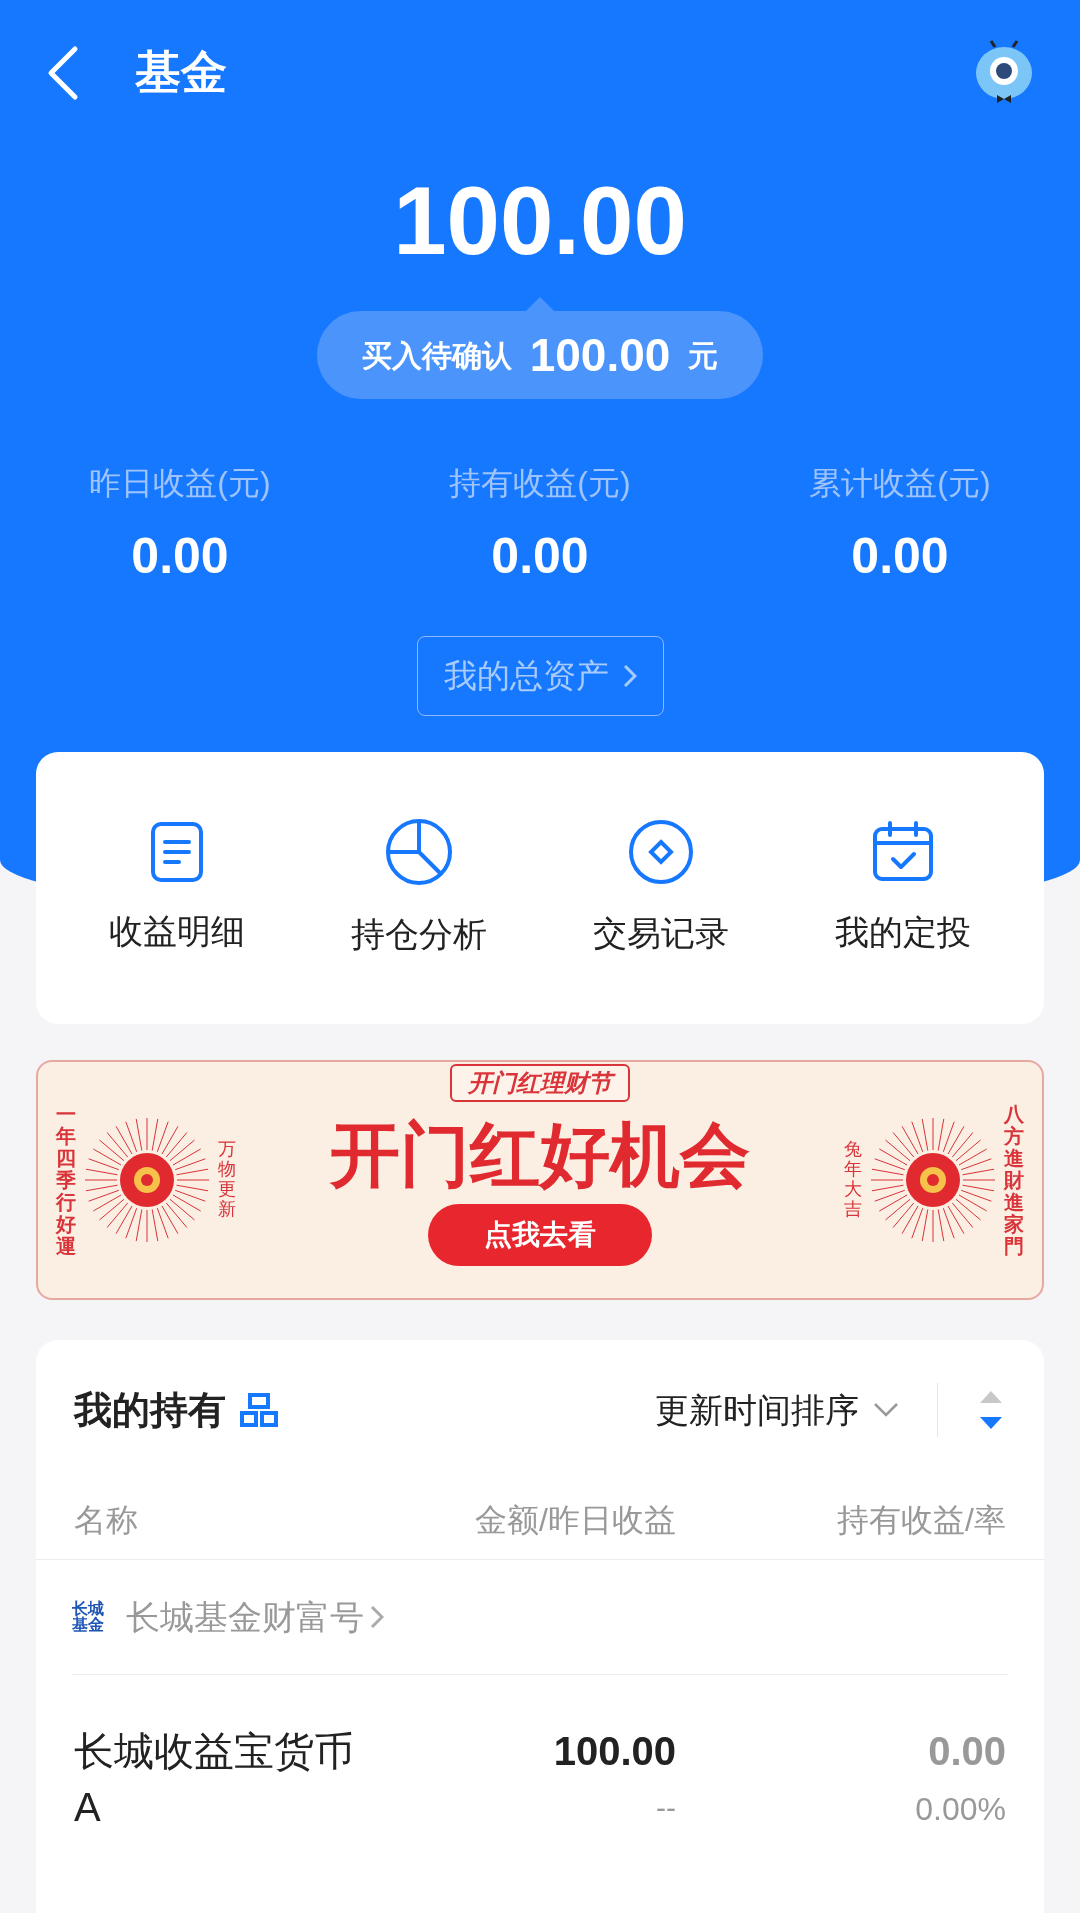  What do you see at coordinates (180, 483) in the screenshot?
I see `stat-label: 昨日收益(元)` at bounding box center [180, 483].